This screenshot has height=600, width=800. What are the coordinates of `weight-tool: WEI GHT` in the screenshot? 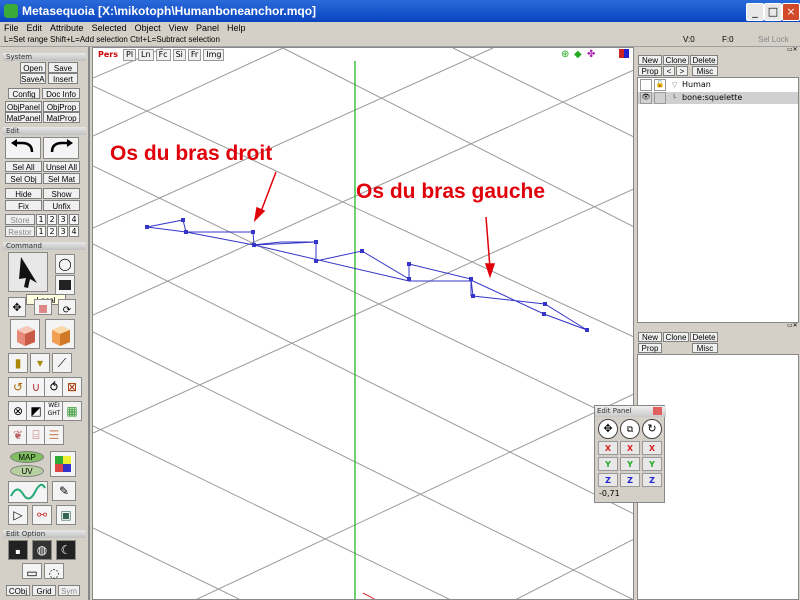 It's located at (54, 411).